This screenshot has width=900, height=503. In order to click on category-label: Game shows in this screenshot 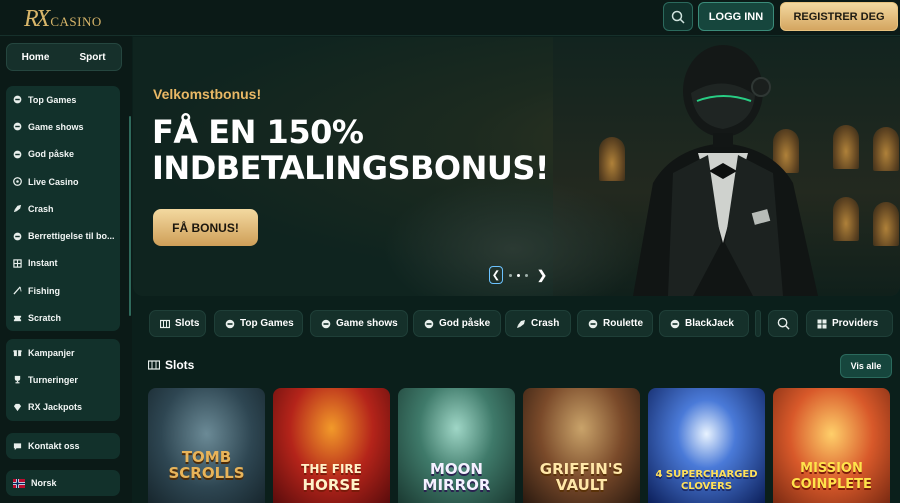, I will do `click(367, 323)`.